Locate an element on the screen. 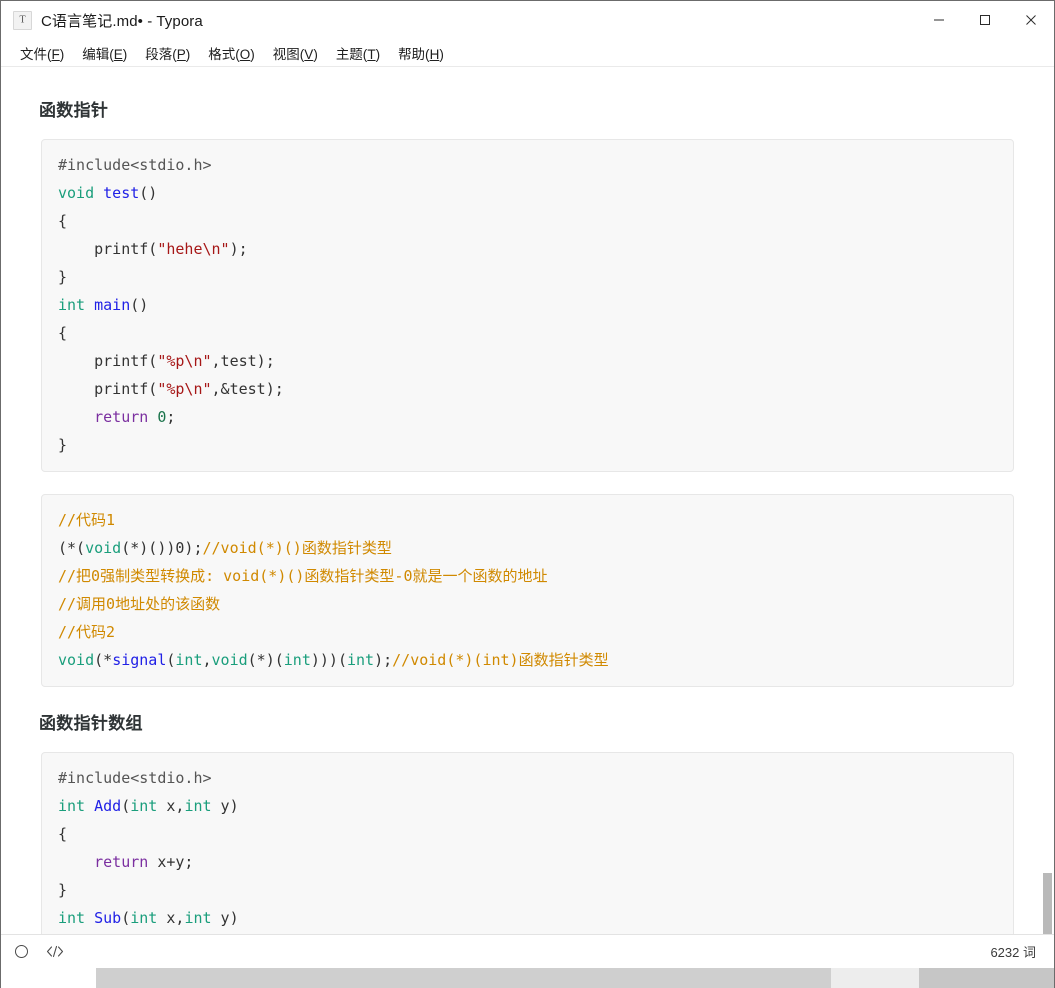  code-token: return is located at coordinates (121, 417).